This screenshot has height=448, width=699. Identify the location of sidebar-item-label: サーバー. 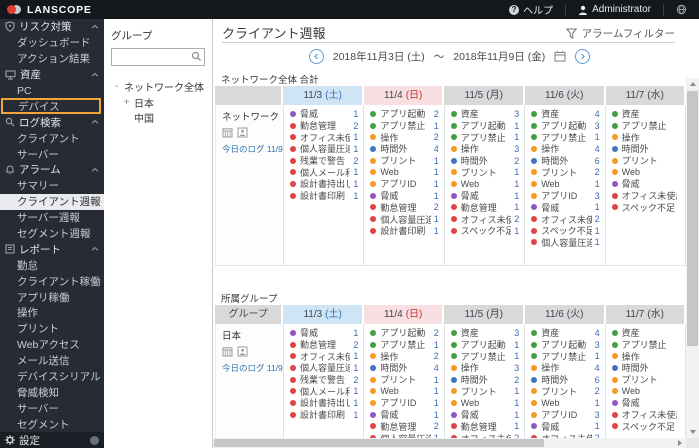
(38, 154).